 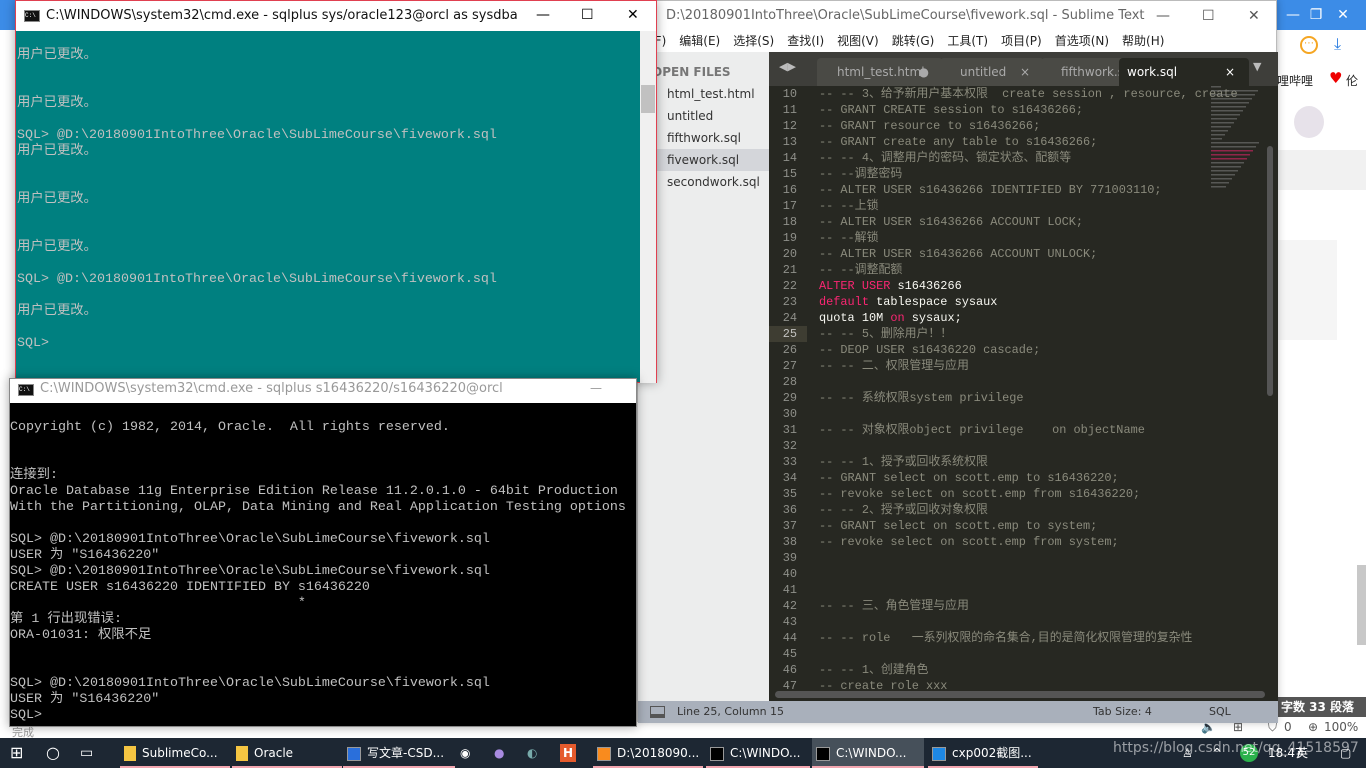 I want to click on bilibili-link: 哩哔哩, so click(x=1295, y=80).